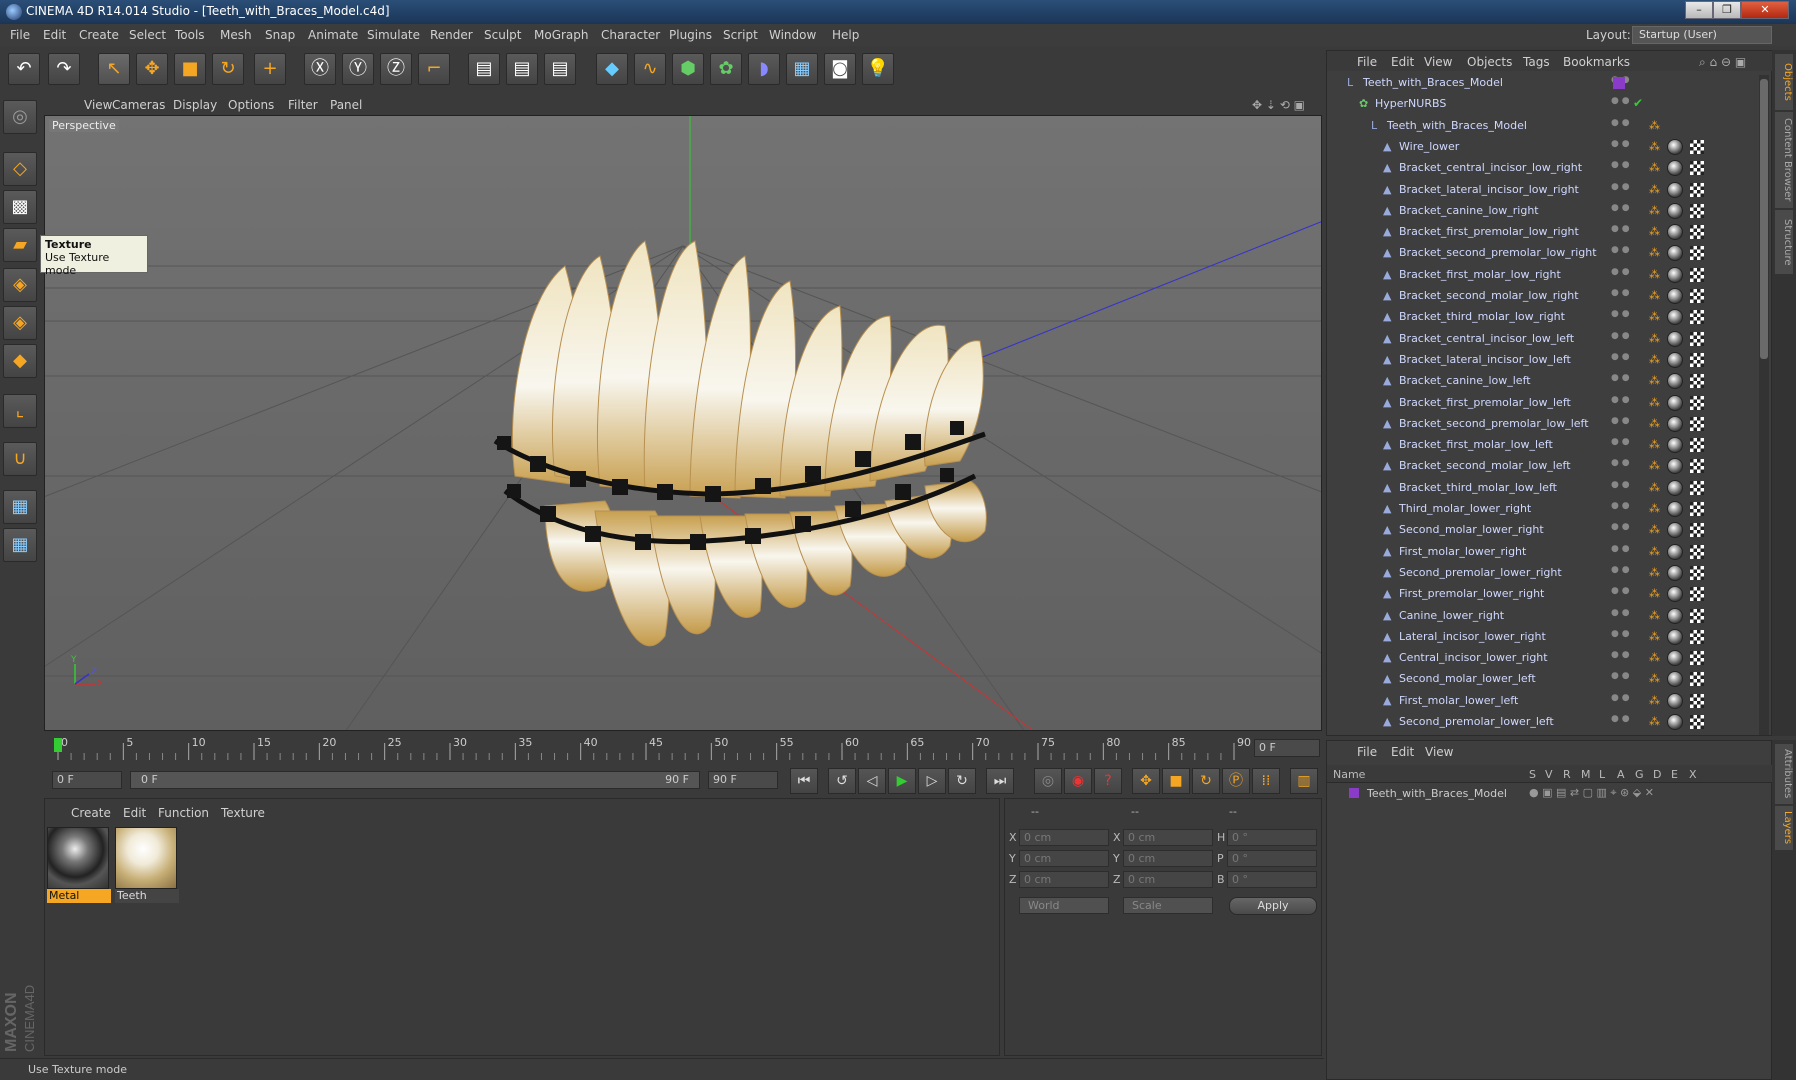  What do you see at coordinates (740, 35) in the screenshot?
I see `menu-script: Script` at bounding box center [740, 35].